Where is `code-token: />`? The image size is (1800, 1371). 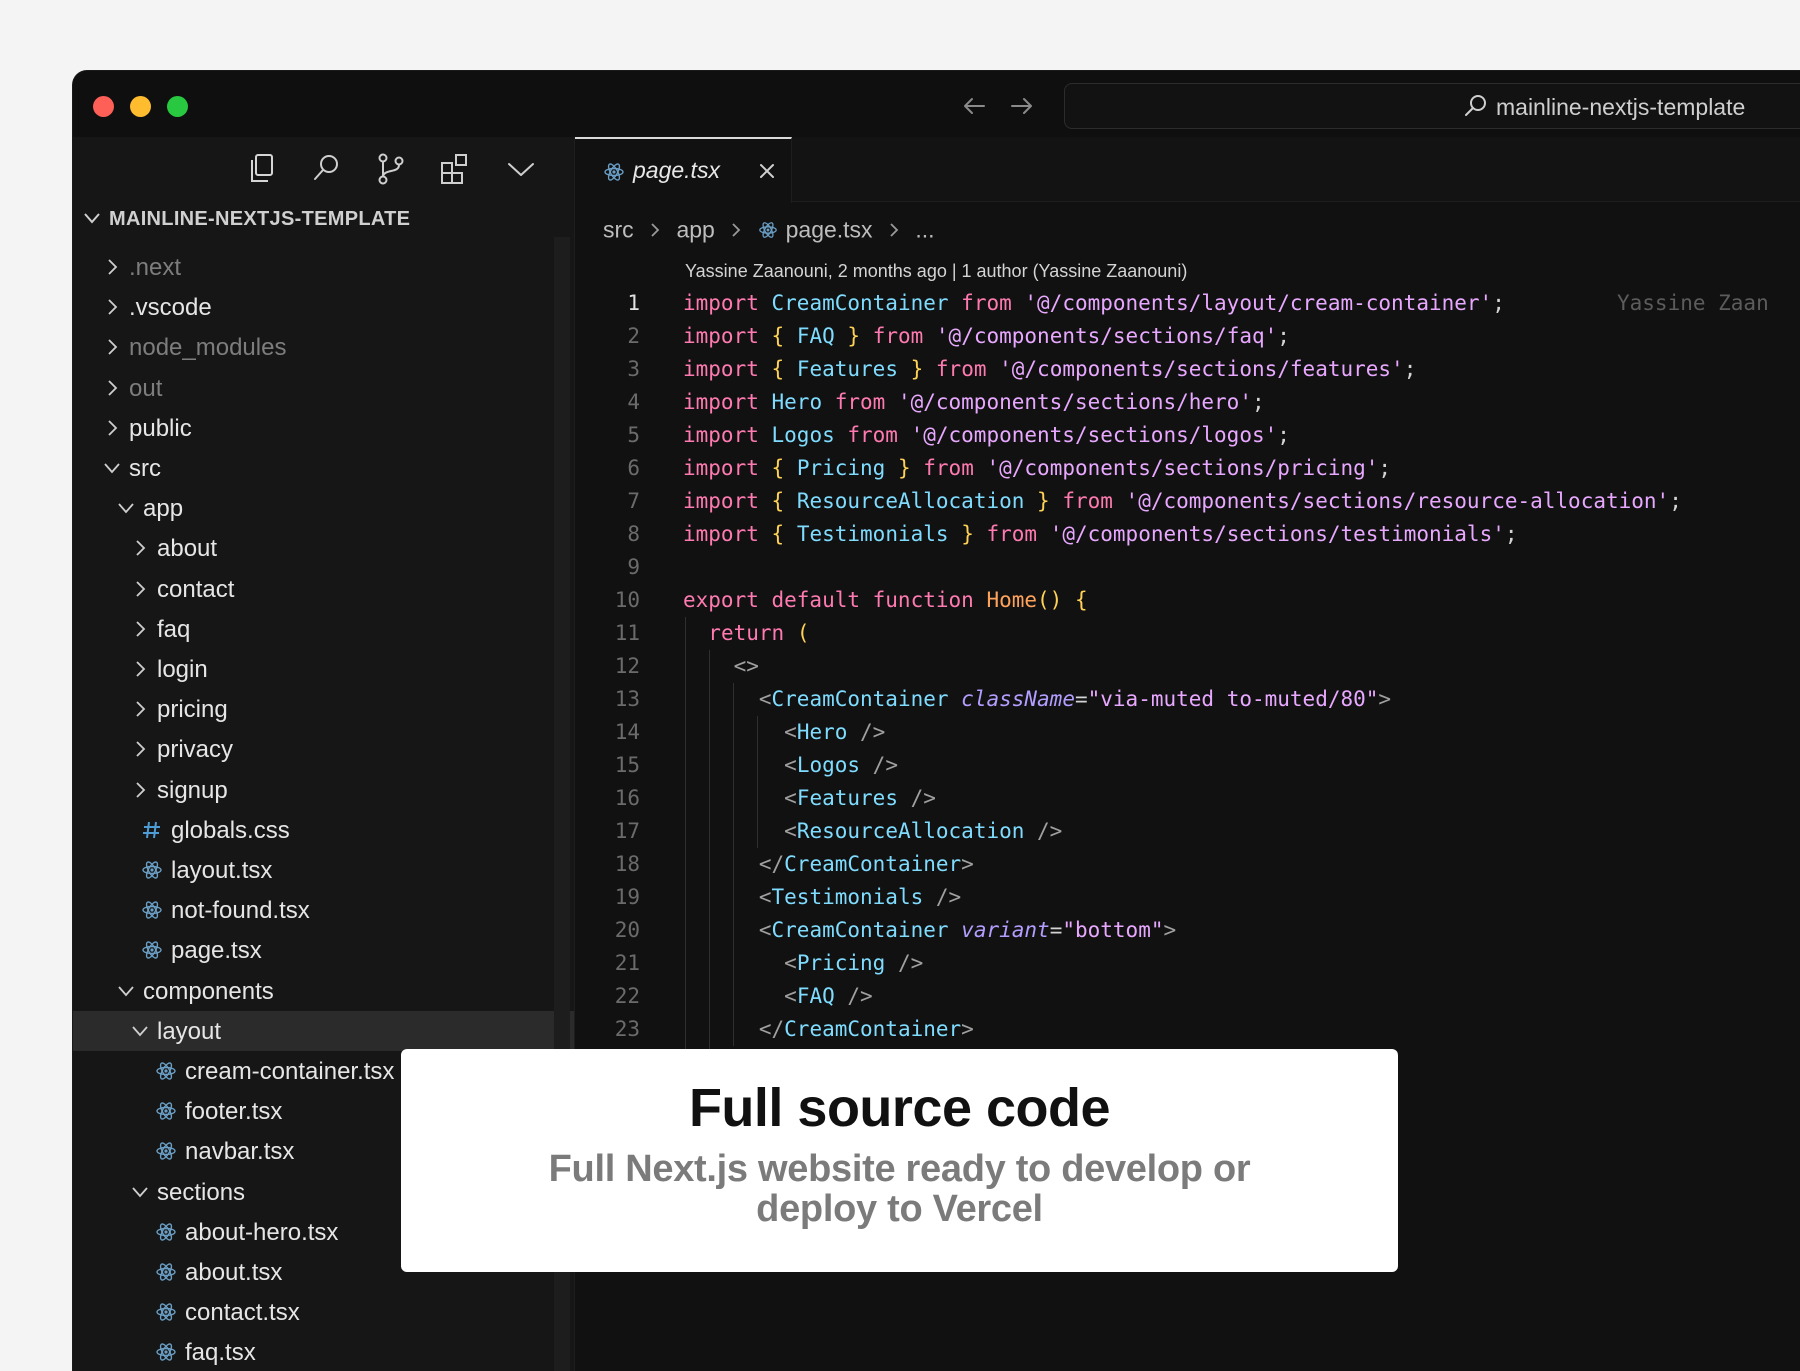 code-token: /> is located at coordinates (948, 897).